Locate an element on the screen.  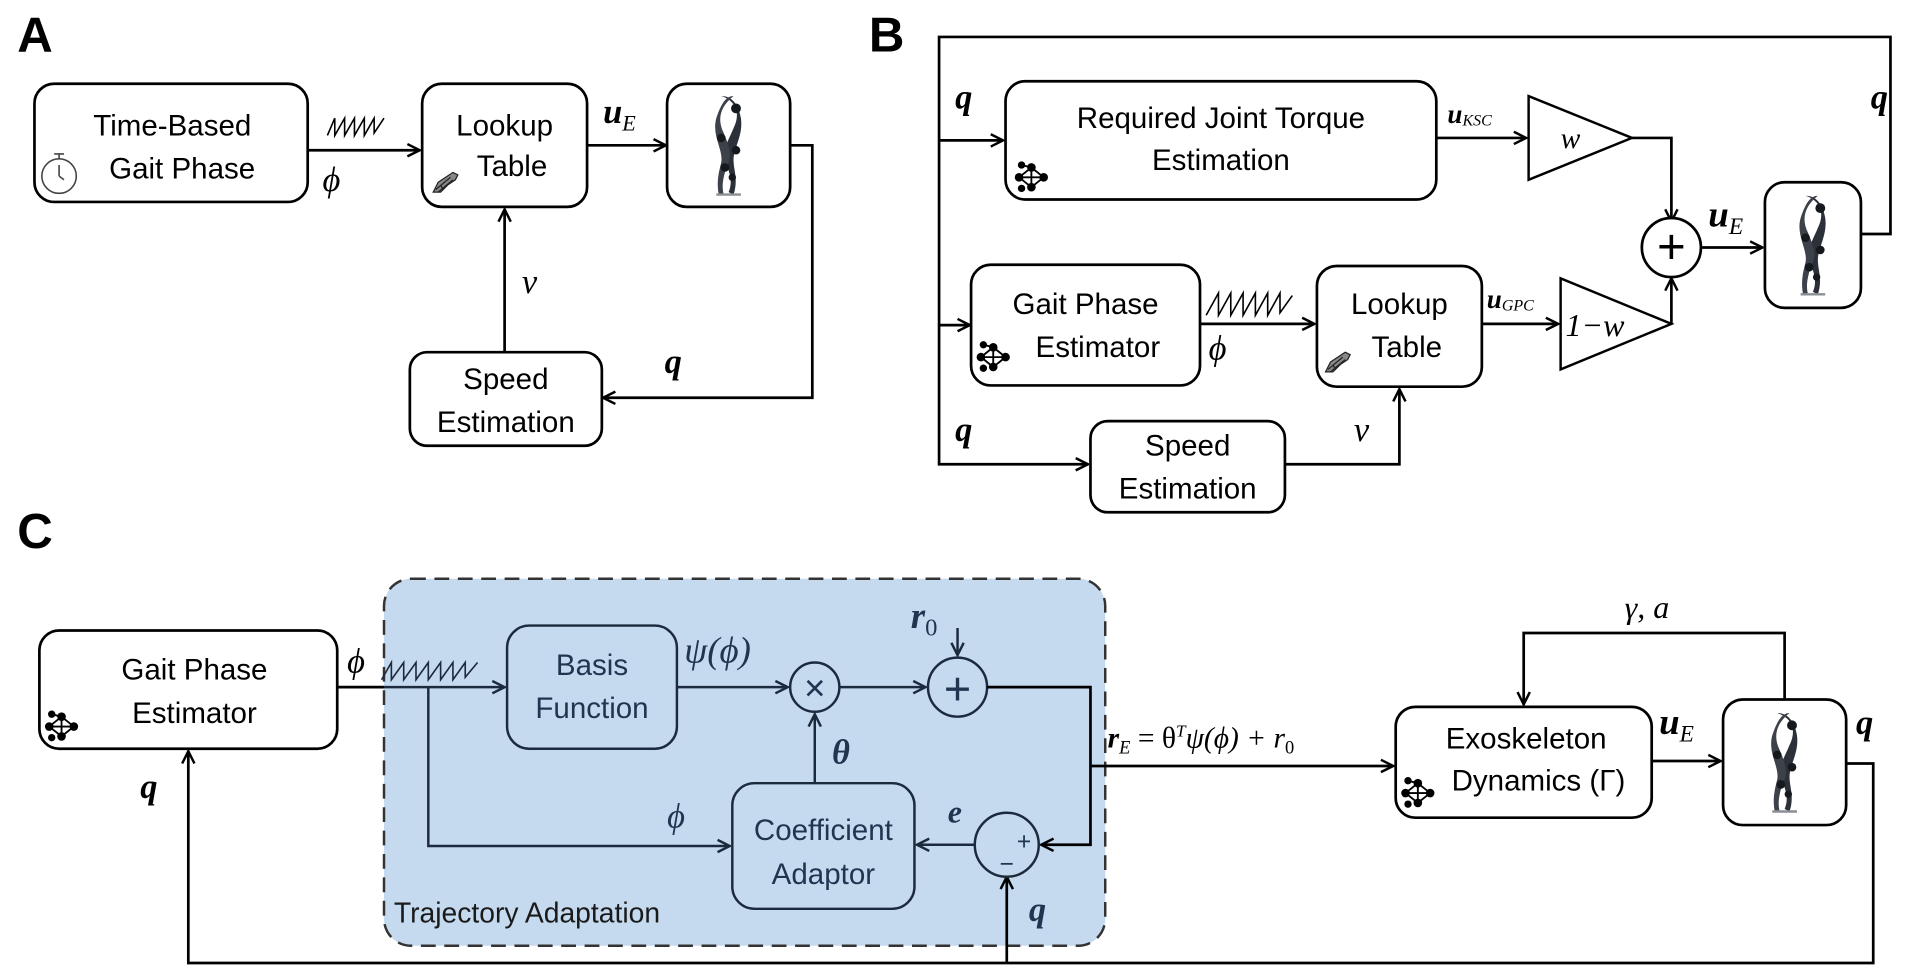
lookup-table-block-a: Lookup Table is located at coordinates (504, 145).